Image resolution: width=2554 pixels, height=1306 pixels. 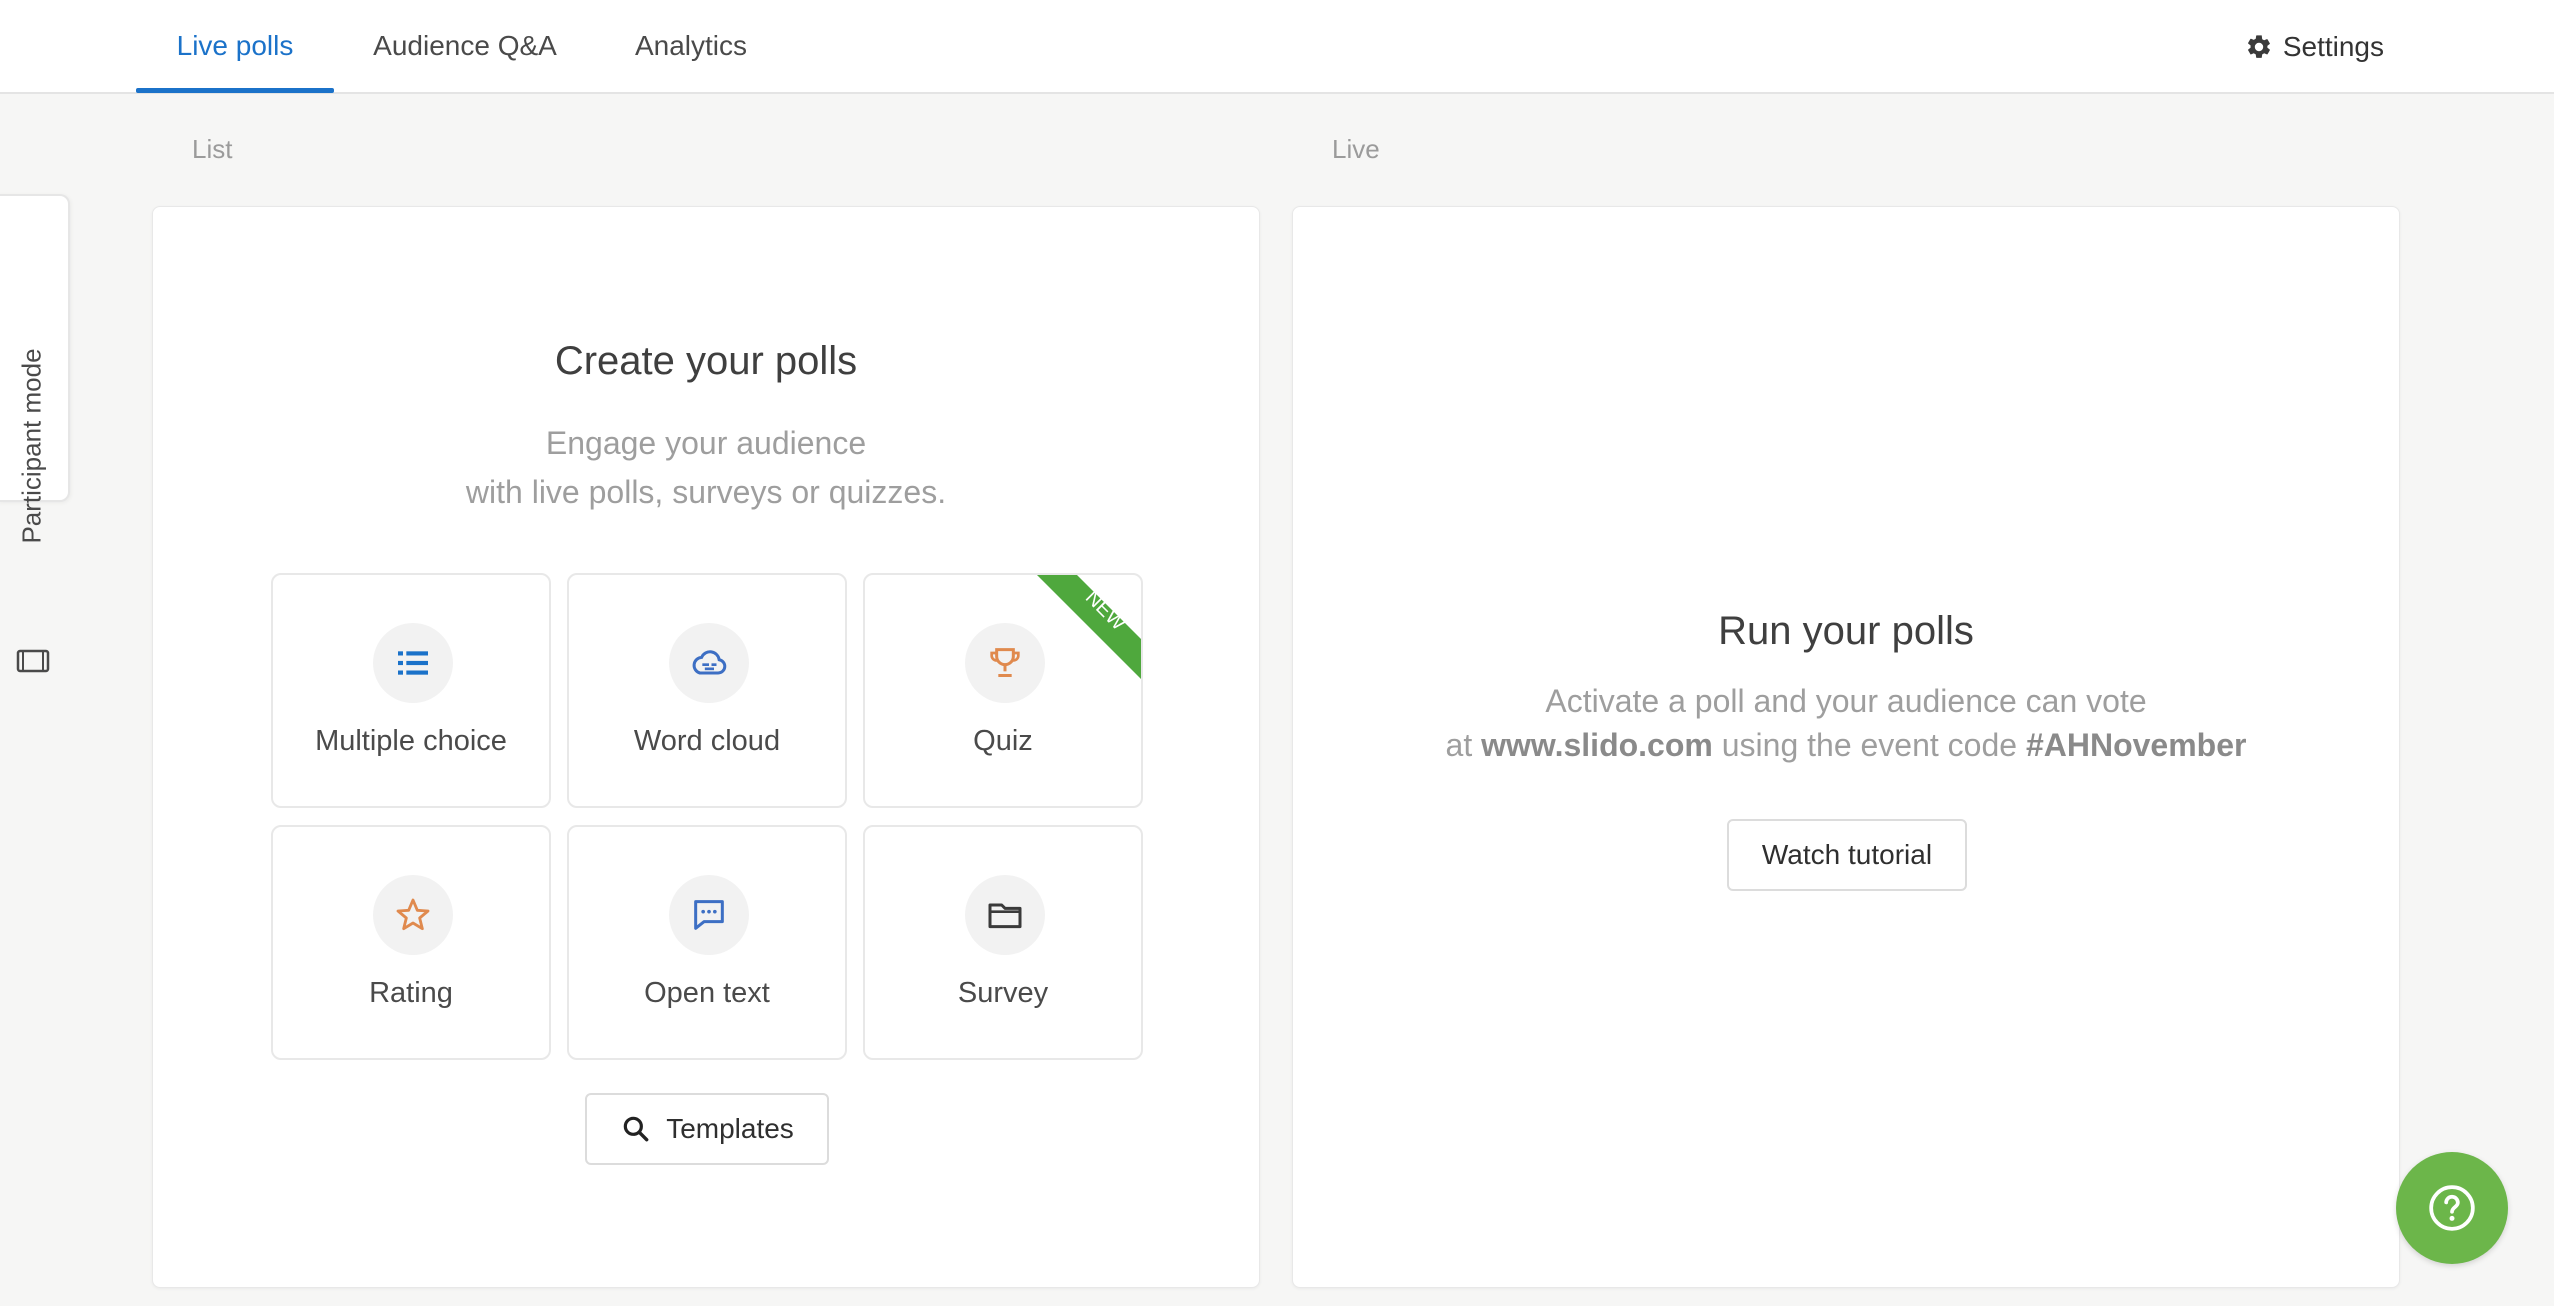 I want to click on event-code: #AHNovember, so click(x=2136, y=745).